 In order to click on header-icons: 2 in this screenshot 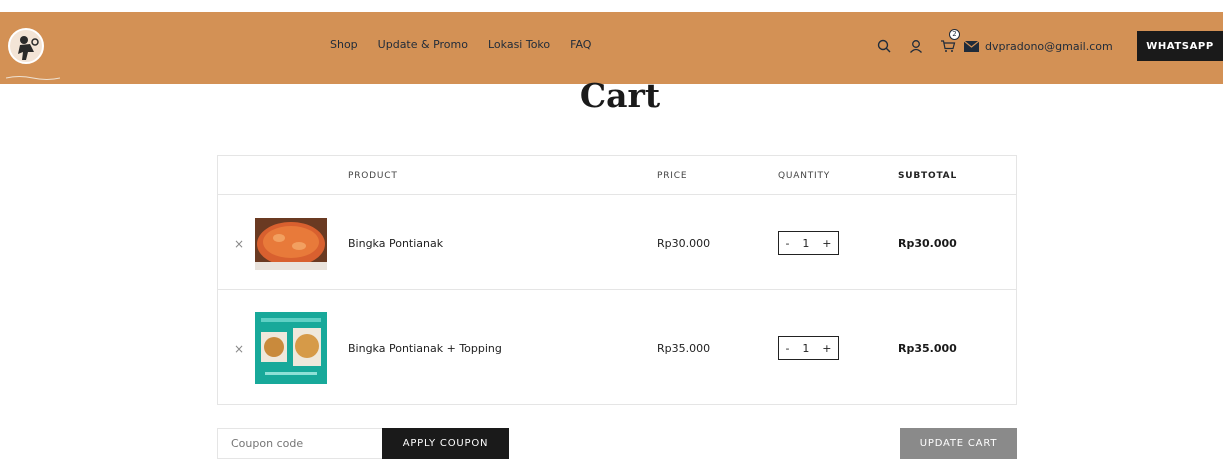, I will do `click(920, 43)`.